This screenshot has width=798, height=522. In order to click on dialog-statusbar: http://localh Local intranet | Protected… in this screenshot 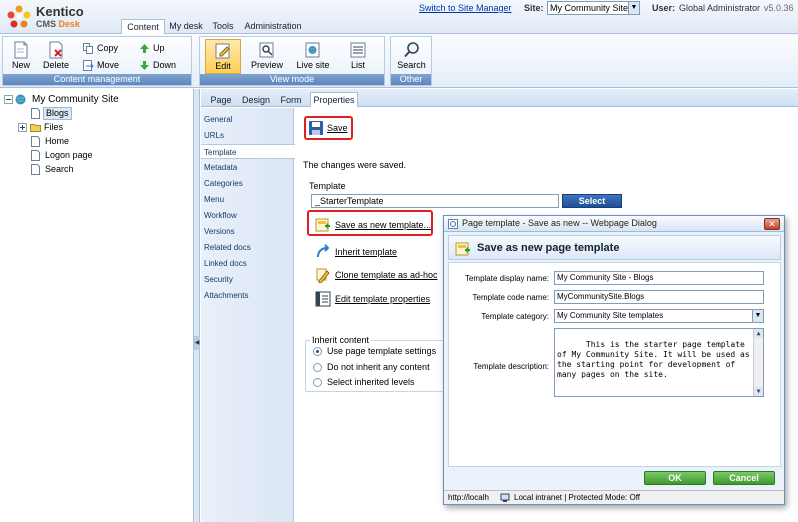, I will do `click(614, 497)`.